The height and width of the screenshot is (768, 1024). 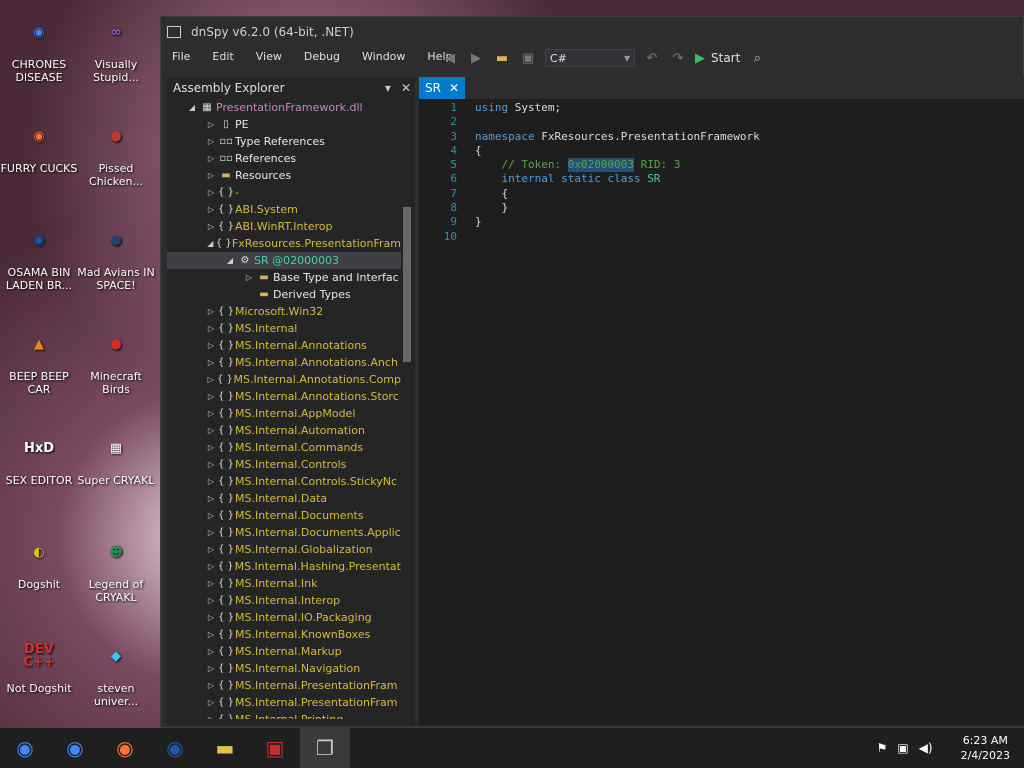 What do you see at coordinates (284, 107) in the screenshot?
I see `tree-item: ◢ ▦ PresentationFramework.dll` at bounding box center [284, 107].